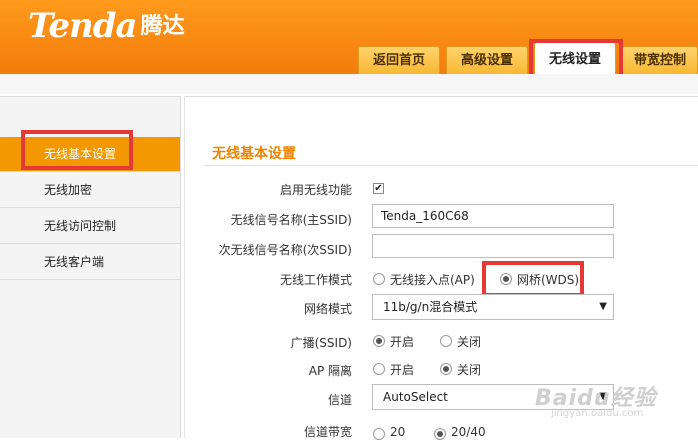  I want to click on mode-ap-label: 无线接入点(AP), so click(432, 280).